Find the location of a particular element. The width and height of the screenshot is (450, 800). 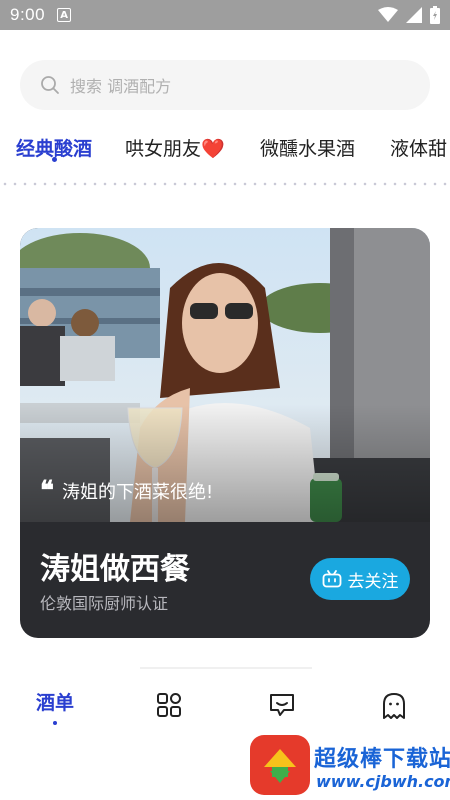

message-icon is located at coordinates (282, 705).